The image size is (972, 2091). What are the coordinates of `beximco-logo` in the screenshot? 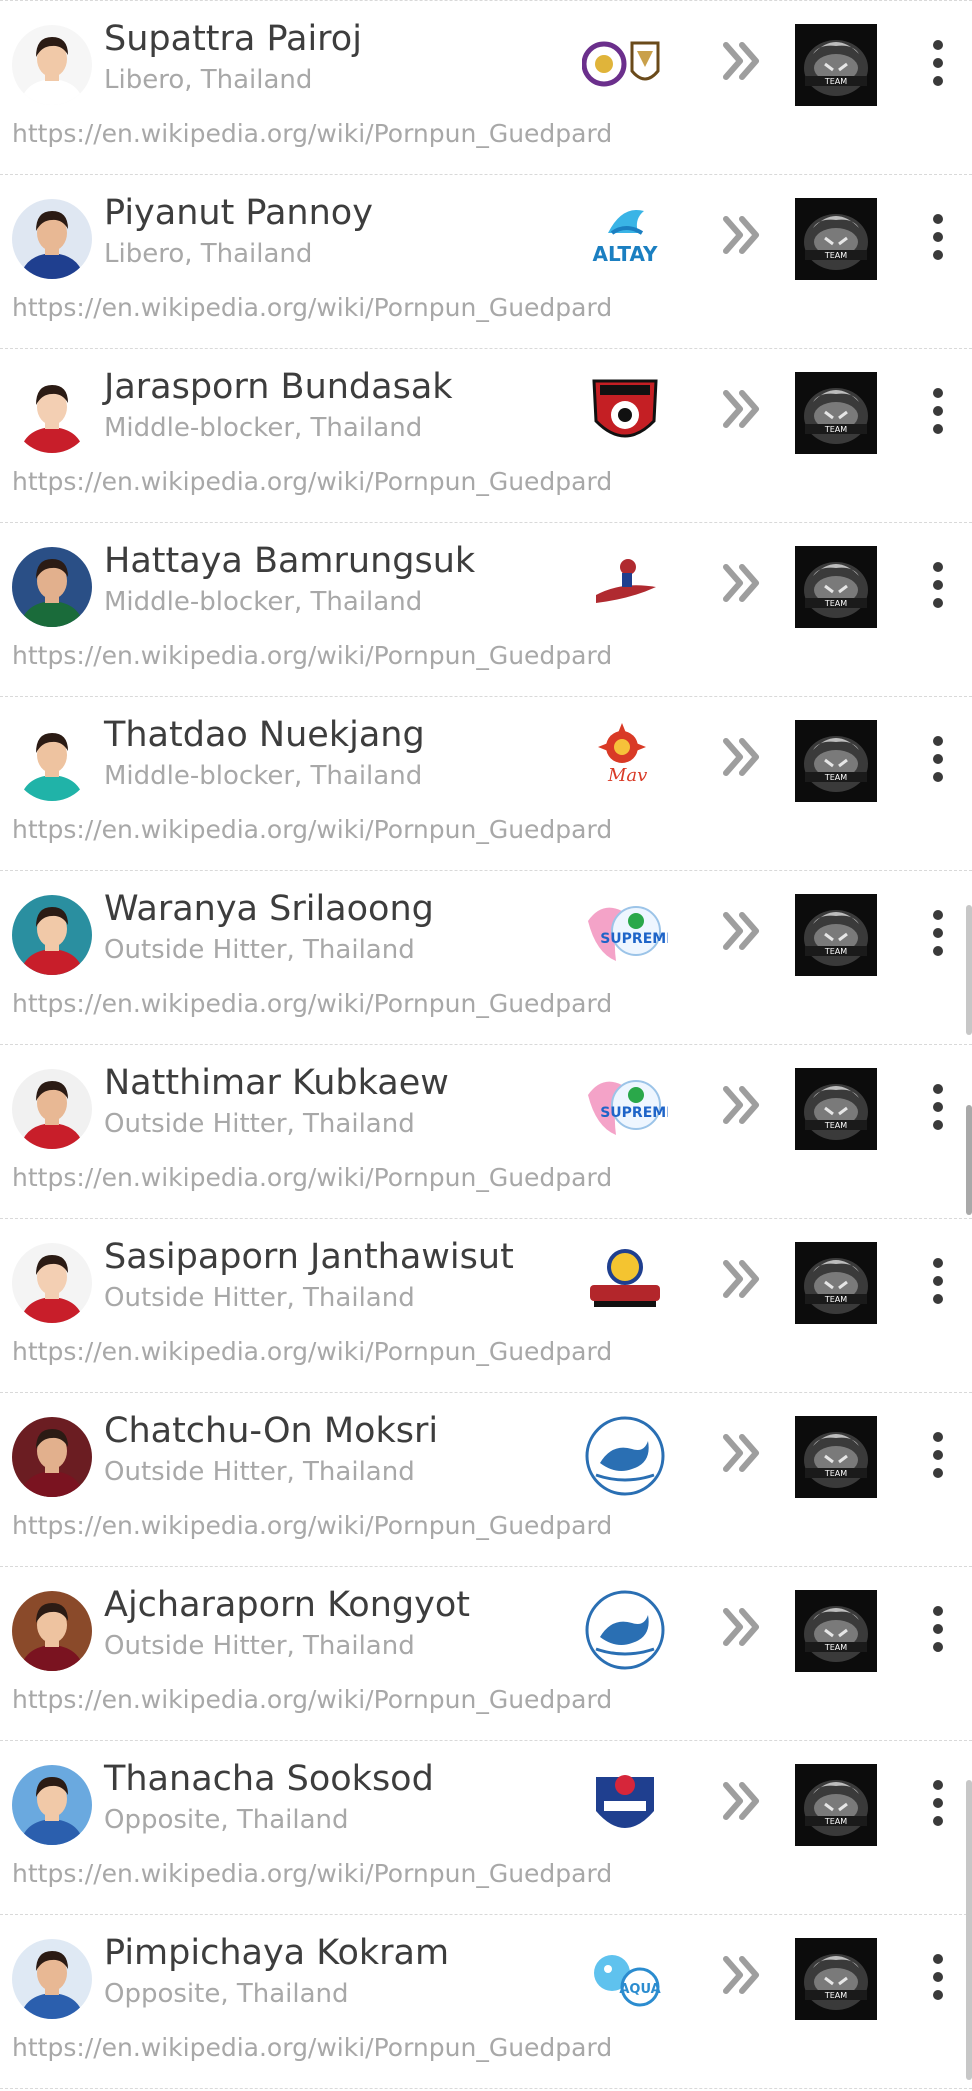 It's located at (625, 1282).